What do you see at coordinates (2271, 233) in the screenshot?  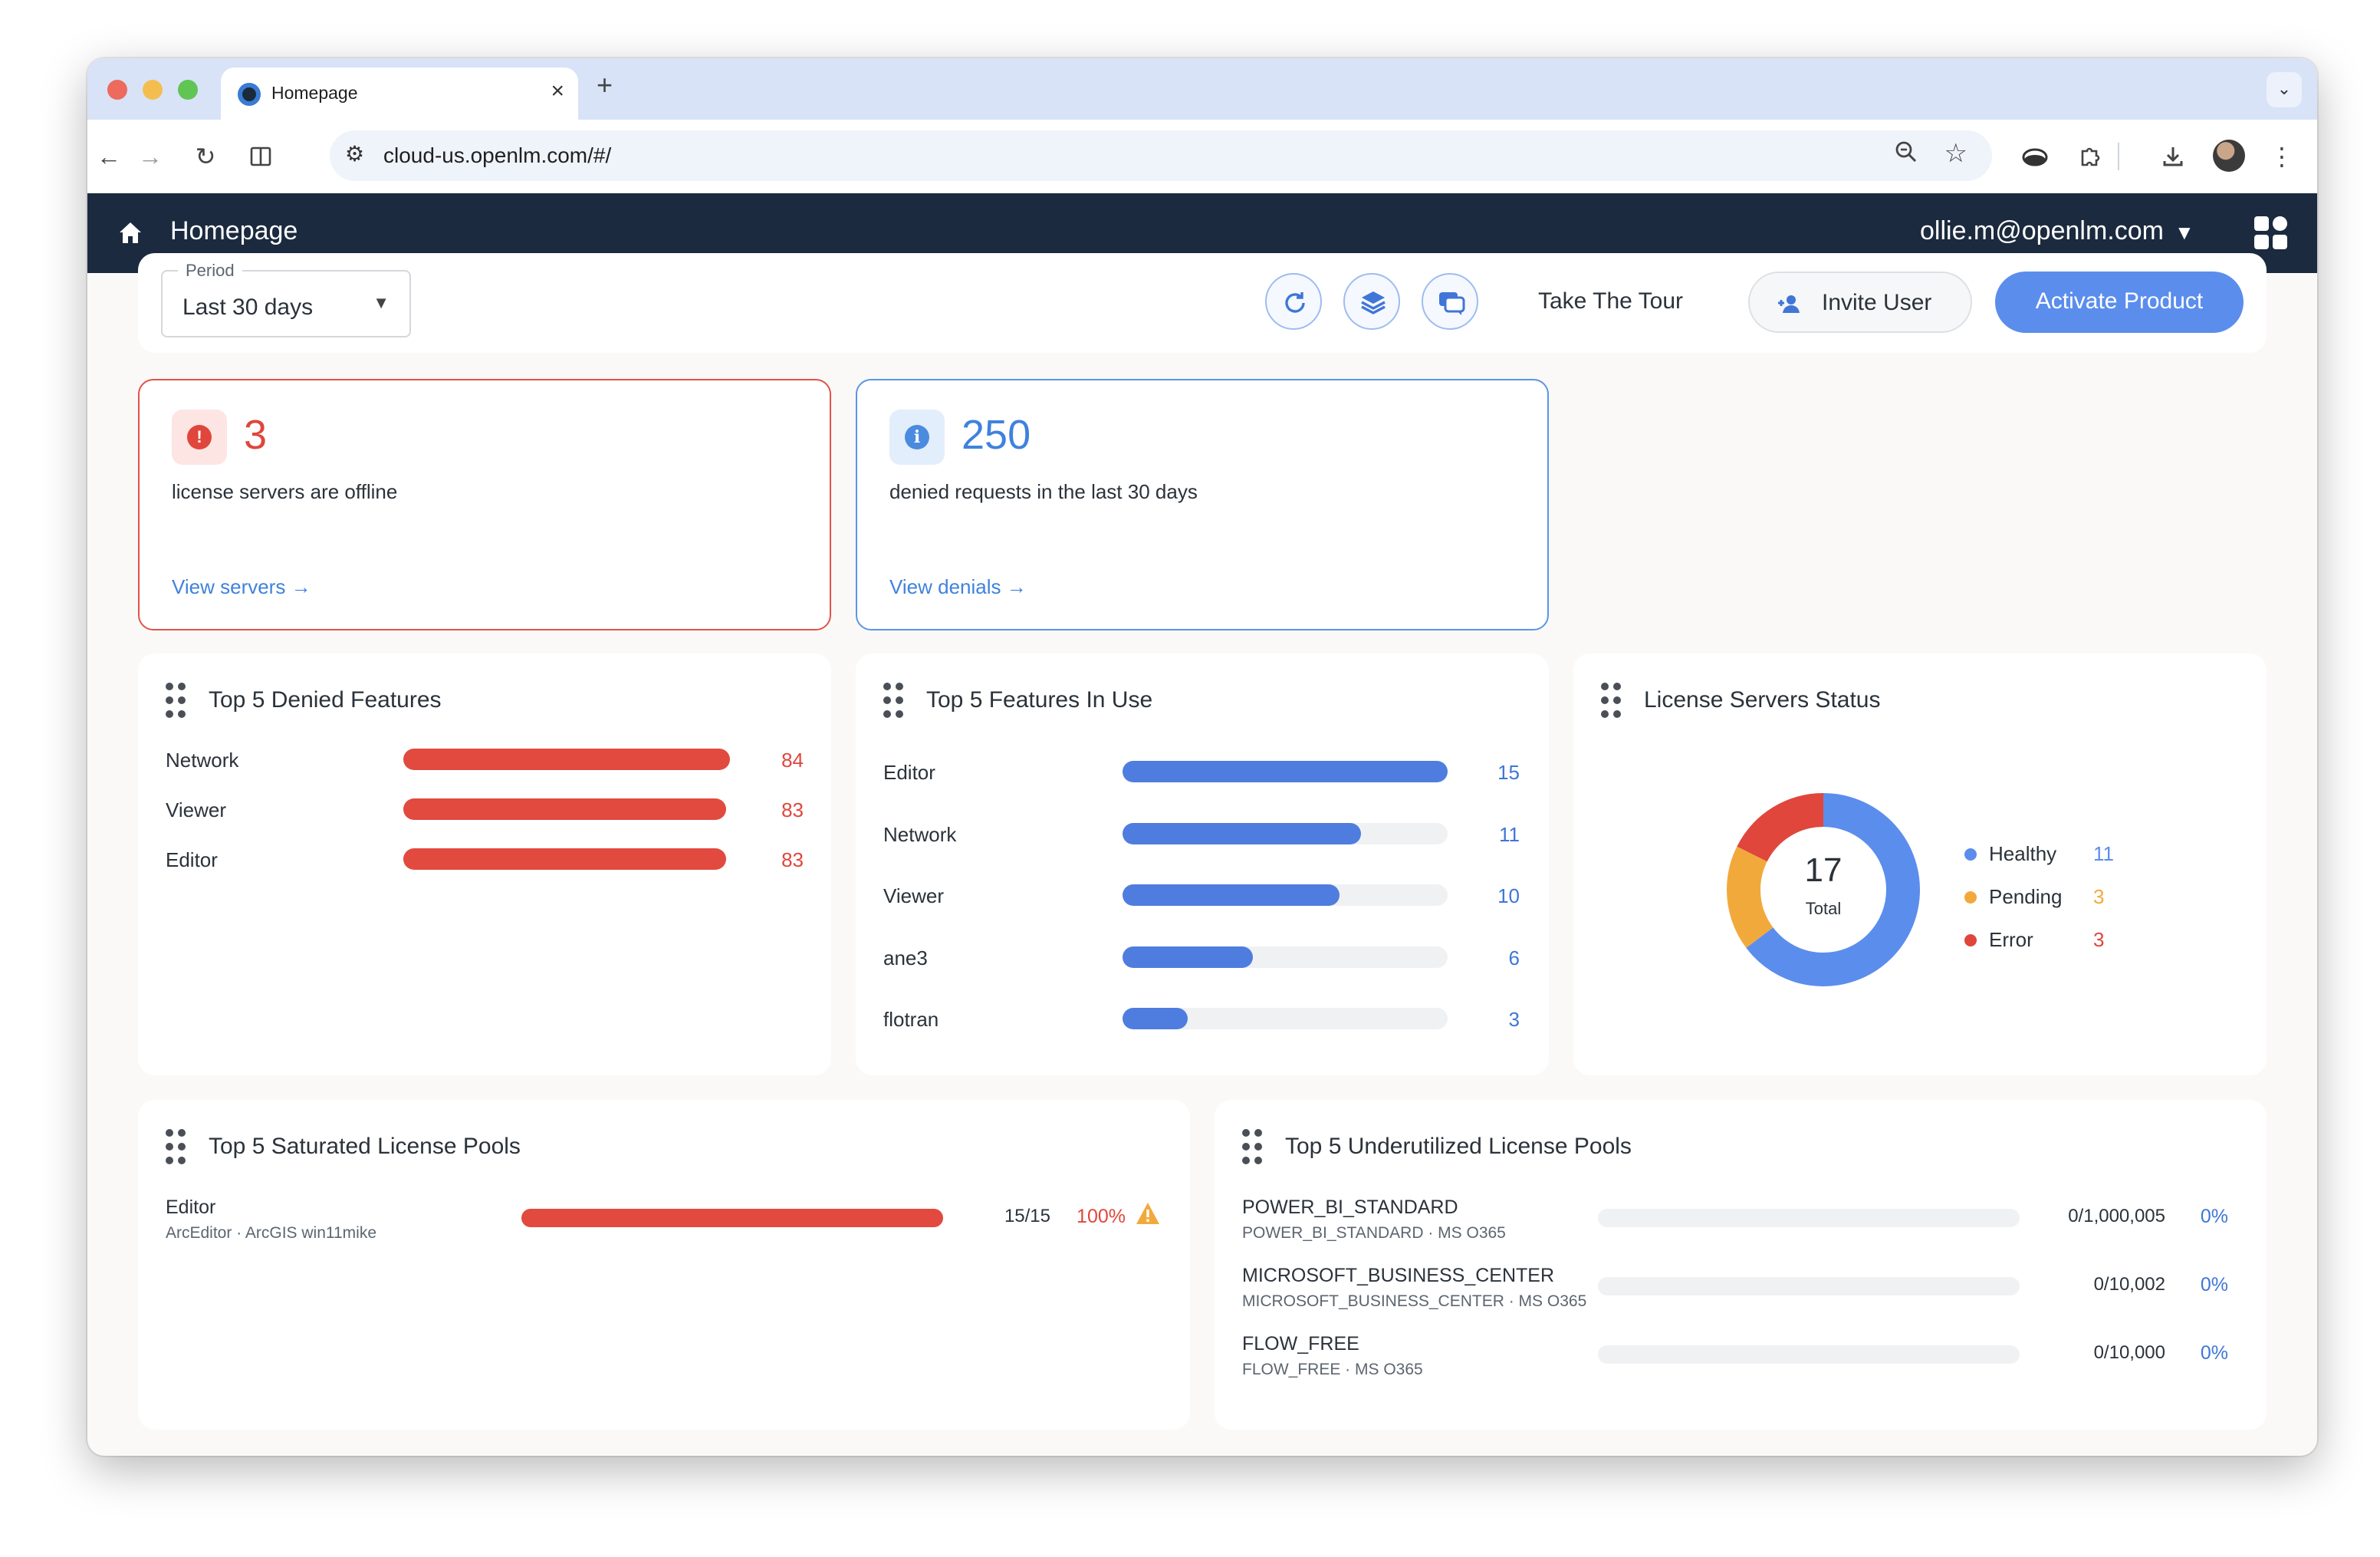 I see `app-switcher-grid-icon` at bounding box center [2271, 233].